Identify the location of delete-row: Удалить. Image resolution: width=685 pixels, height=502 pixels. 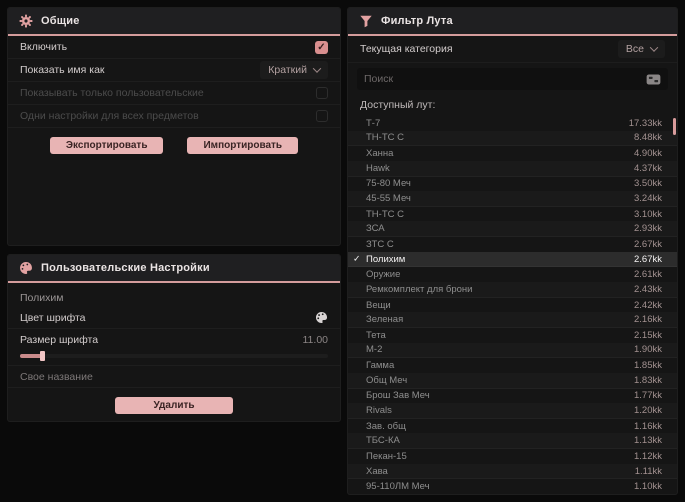
(174, 404).